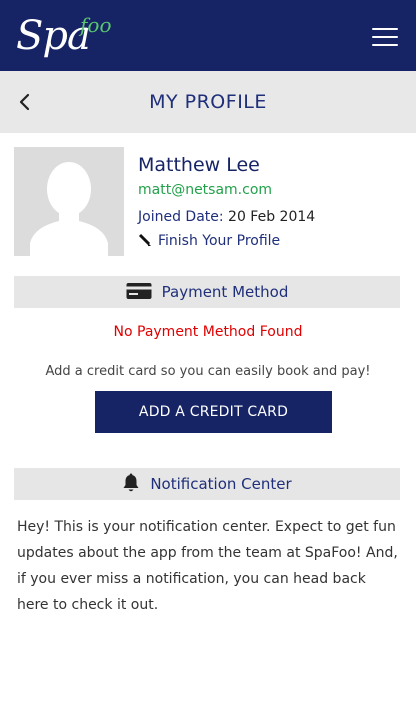  I want to click on credit-card-icon, so click(139, 290).